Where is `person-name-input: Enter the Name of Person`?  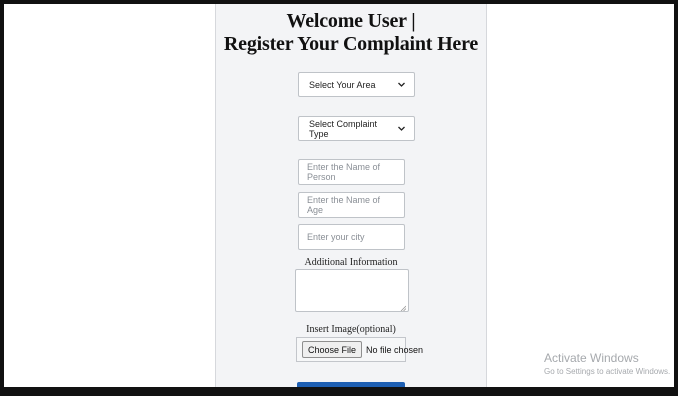
person-name-input: Enter the Name of Person is located at coordinates (351, 172).